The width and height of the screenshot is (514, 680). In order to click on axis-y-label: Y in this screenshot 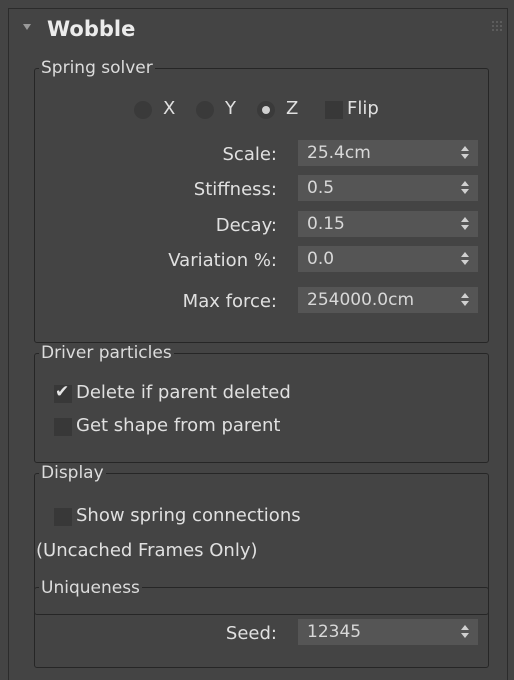, I will do `click(230, 108)`.